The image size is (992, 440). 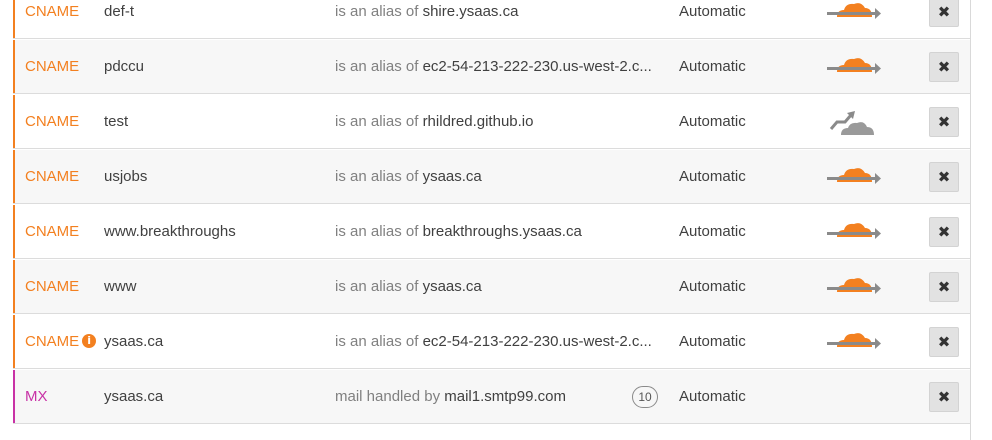 What do you see at coordinates (124, 67) in the screenshot?
I see `record-name: pdccu` at bounding box center [124, 67].